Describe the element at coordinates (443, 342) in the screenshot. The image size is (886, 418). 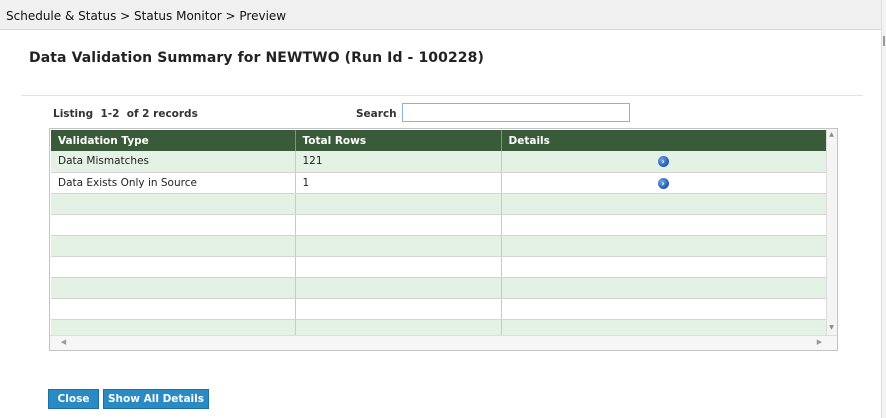
I see `grid-horizontal-scrollbar` at that location.